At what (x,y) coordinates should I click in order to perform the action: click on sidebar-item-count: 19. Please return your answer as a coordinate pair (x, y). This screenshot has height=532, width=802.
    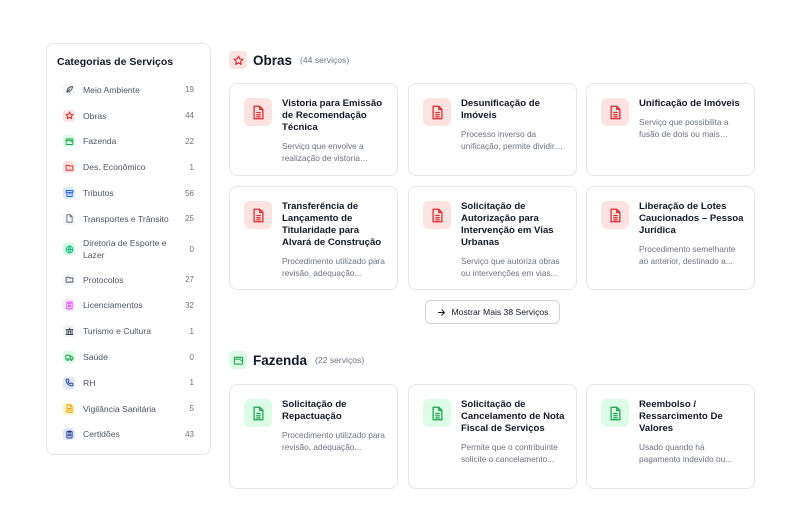
    Looking at the image, I should click on (189, 90).